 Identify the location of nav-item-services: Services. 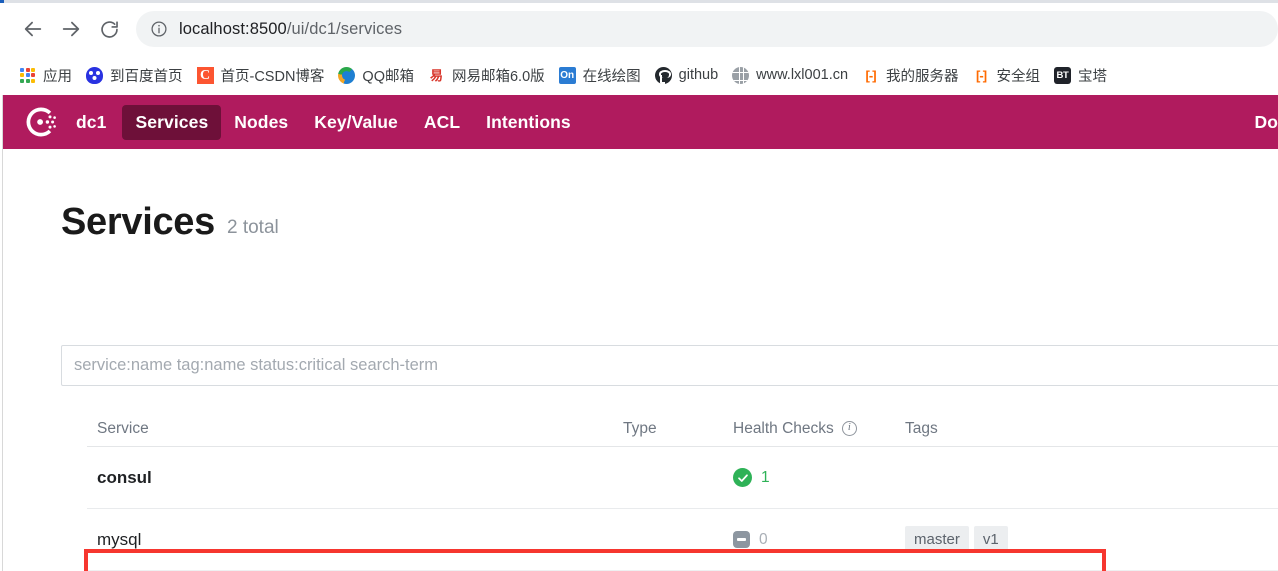
(172, 122).